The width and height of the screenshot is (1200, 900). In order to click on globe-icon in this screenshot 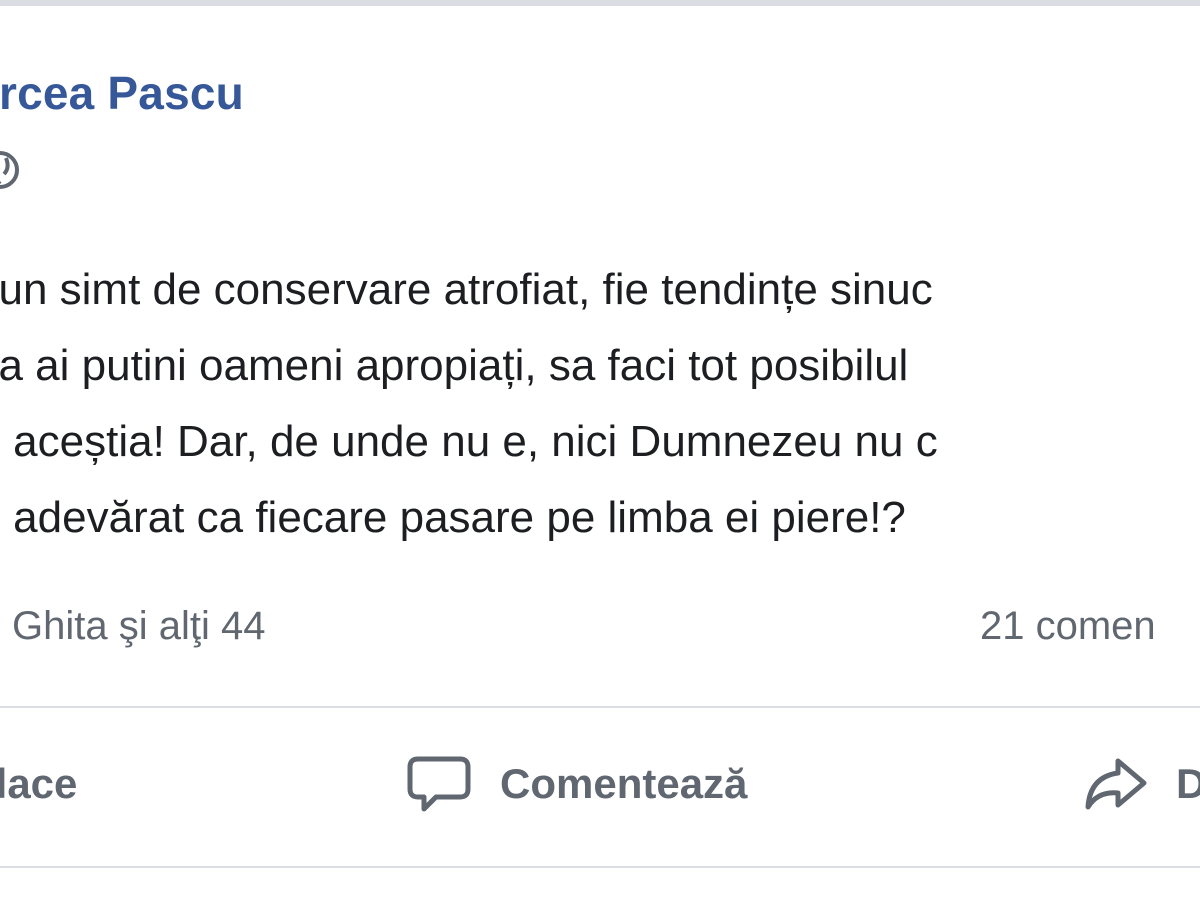, I will do `click(10, 170)`.